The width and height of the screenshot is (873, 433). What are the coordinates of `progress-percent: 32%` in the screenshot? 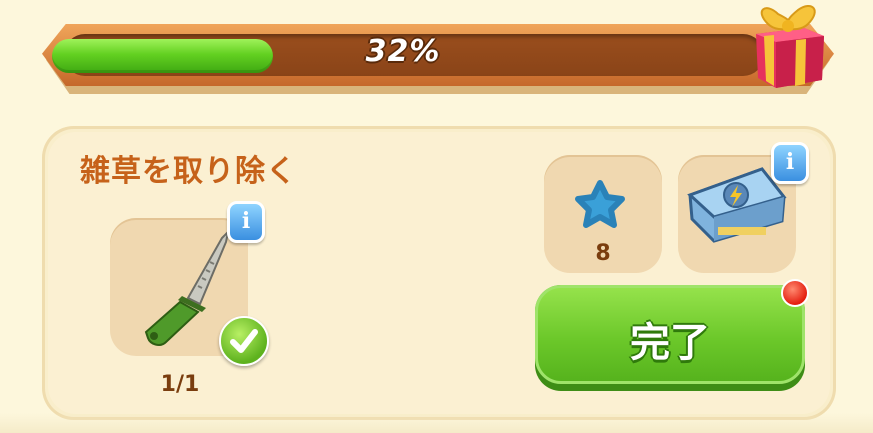 It's located at (403, 51).